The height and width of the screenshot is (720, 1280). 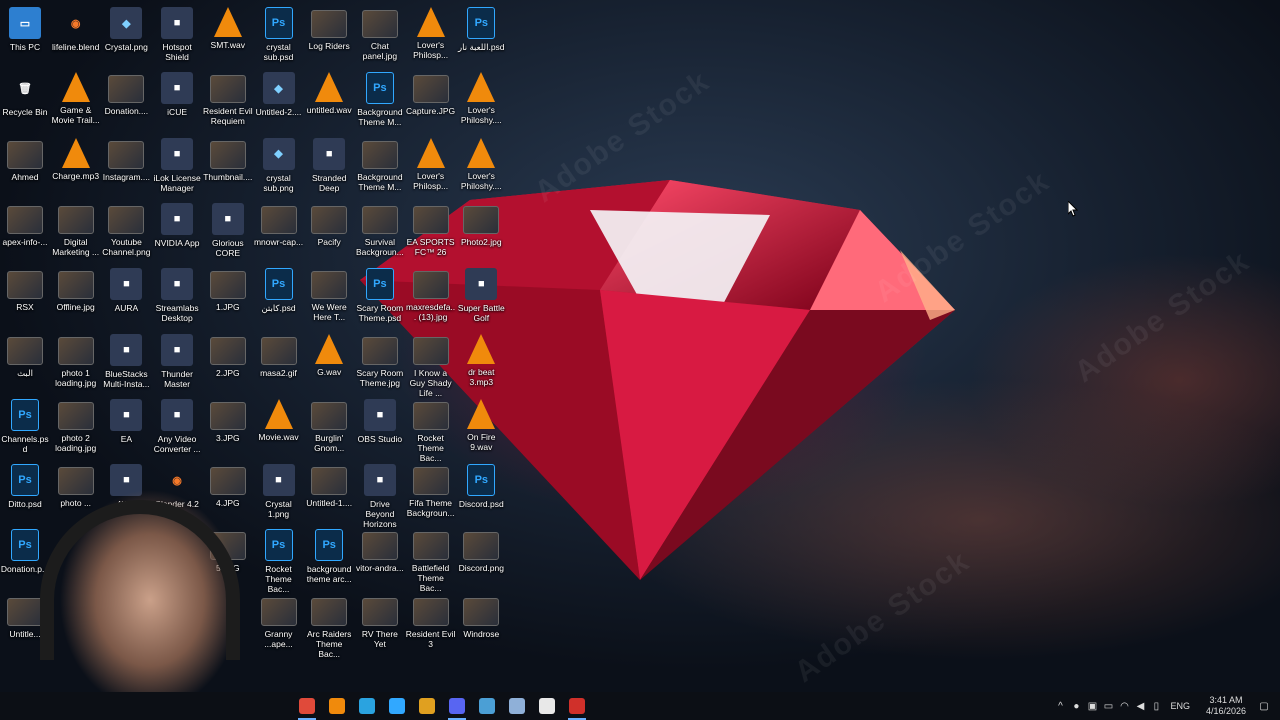 What do you see at coordinates (177, 101) in the screenshot?
I see `desktop-icon: ■ iCUE` at bounding box center [177, 101].